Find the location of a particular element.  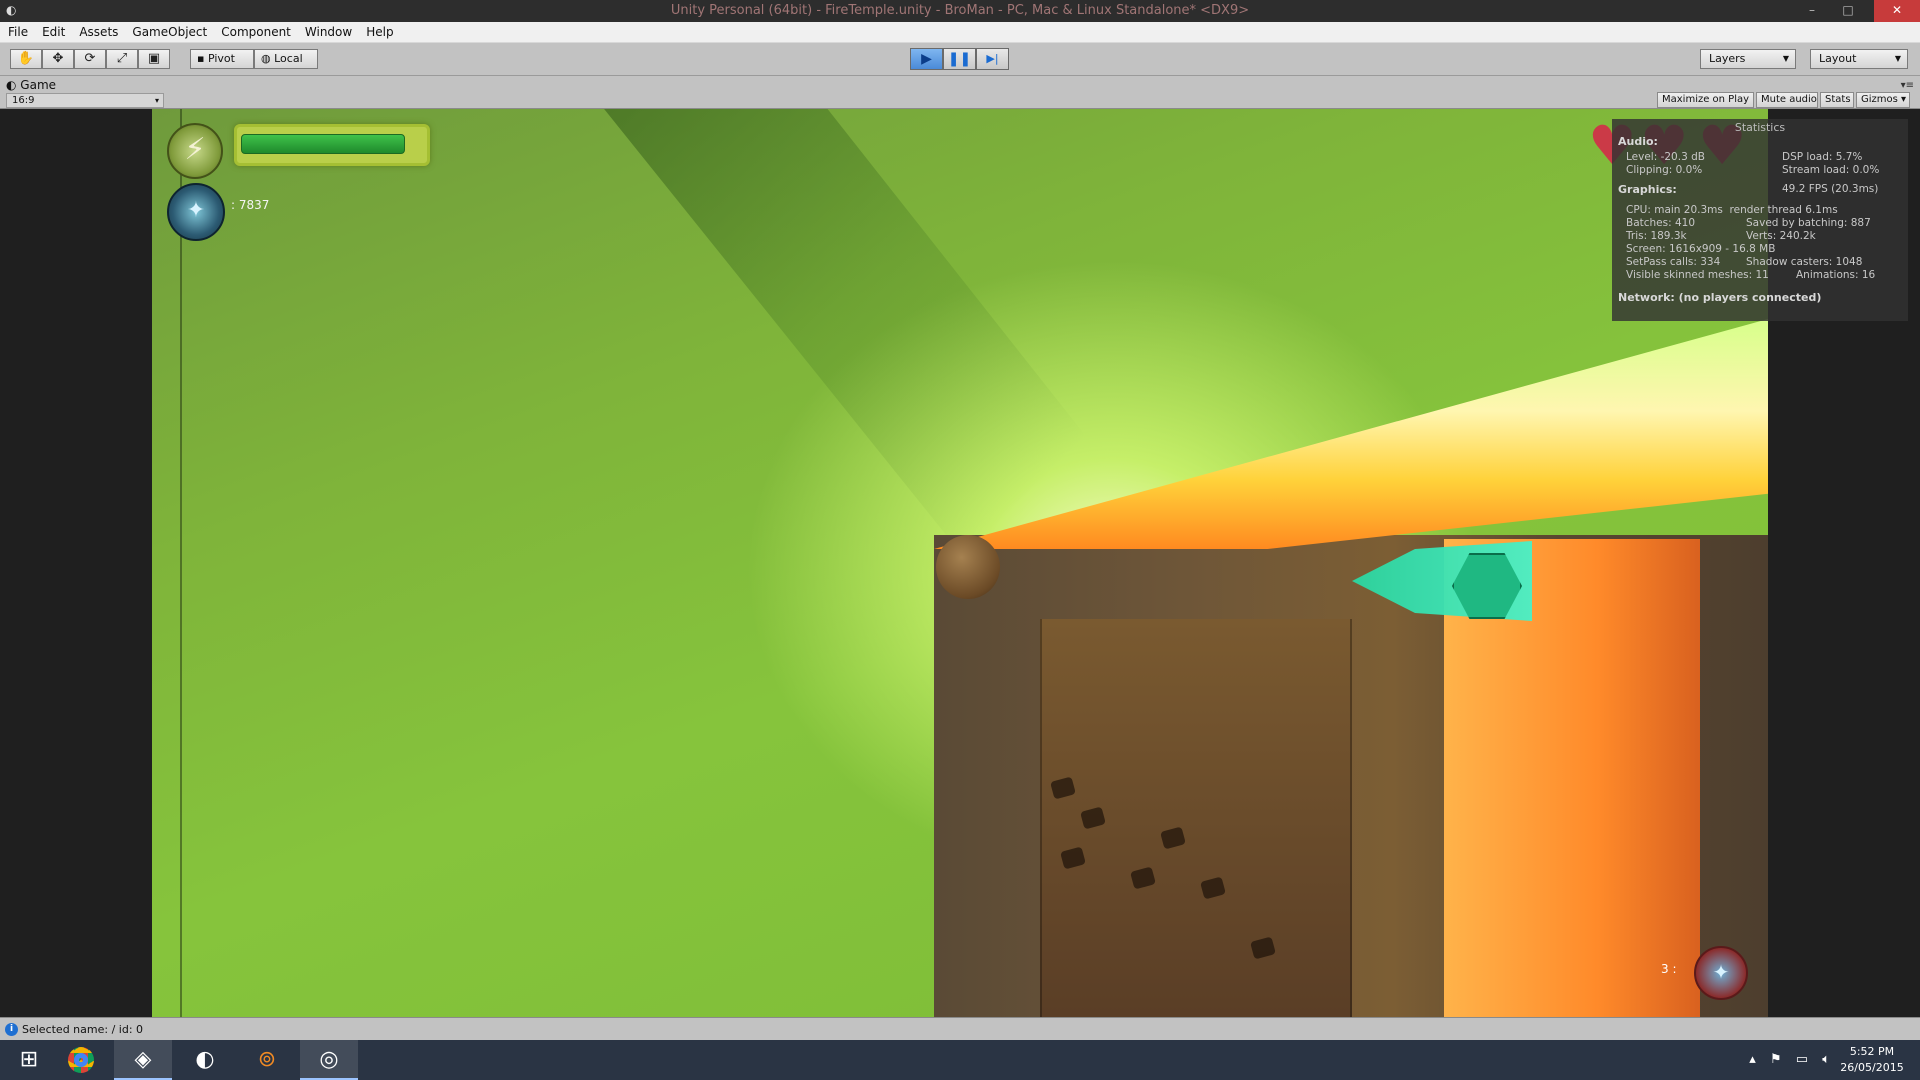

windows-start-icon: ⊞ is located at coordinates (29, 1060).